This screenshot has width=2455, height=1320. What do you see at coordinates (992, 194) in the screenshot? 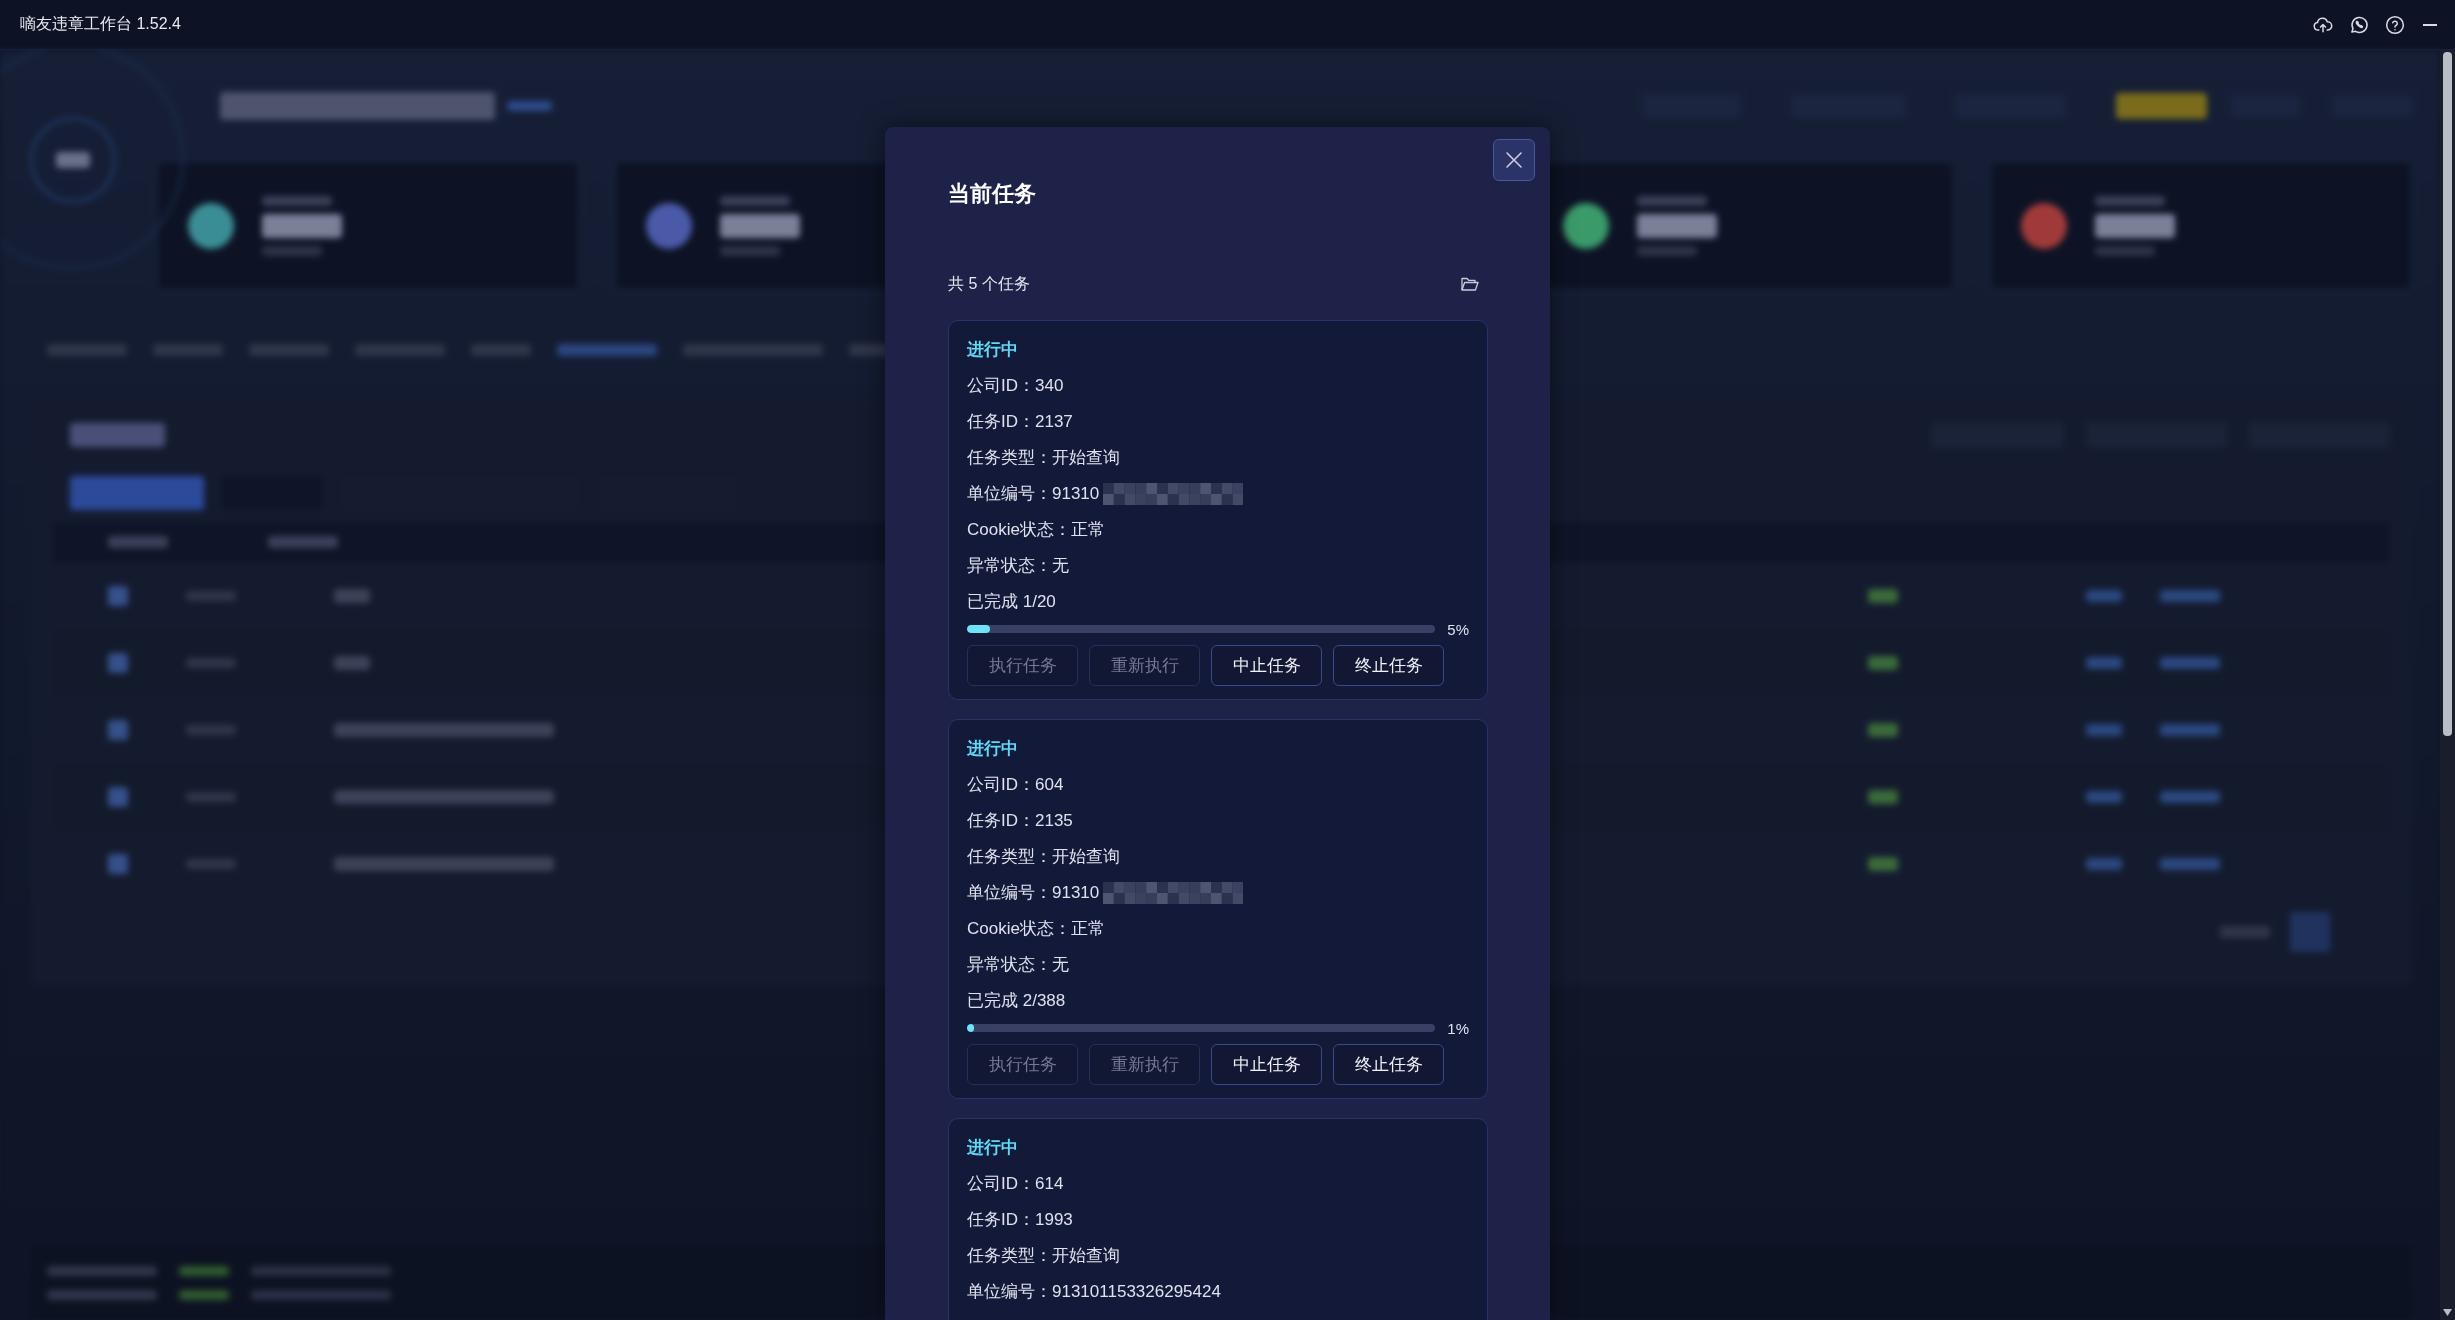
I see `dialog-title: 当前任务` at bounding box center [992, 194].